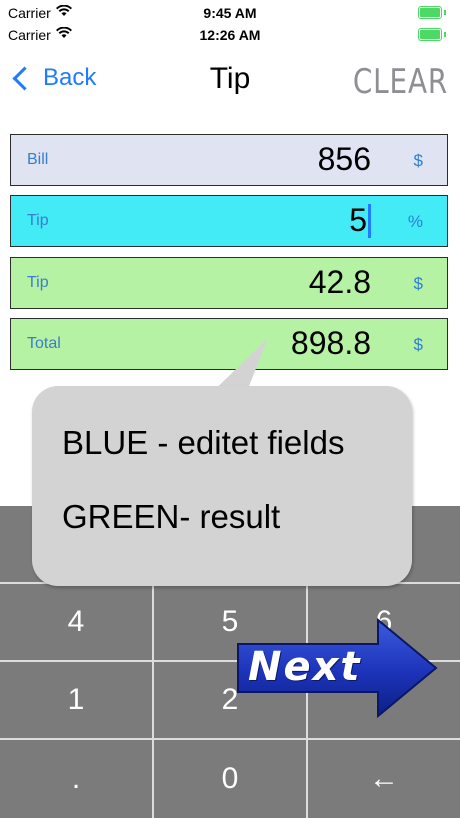  I want to click on key-backspace: ←, so click(384, 779).